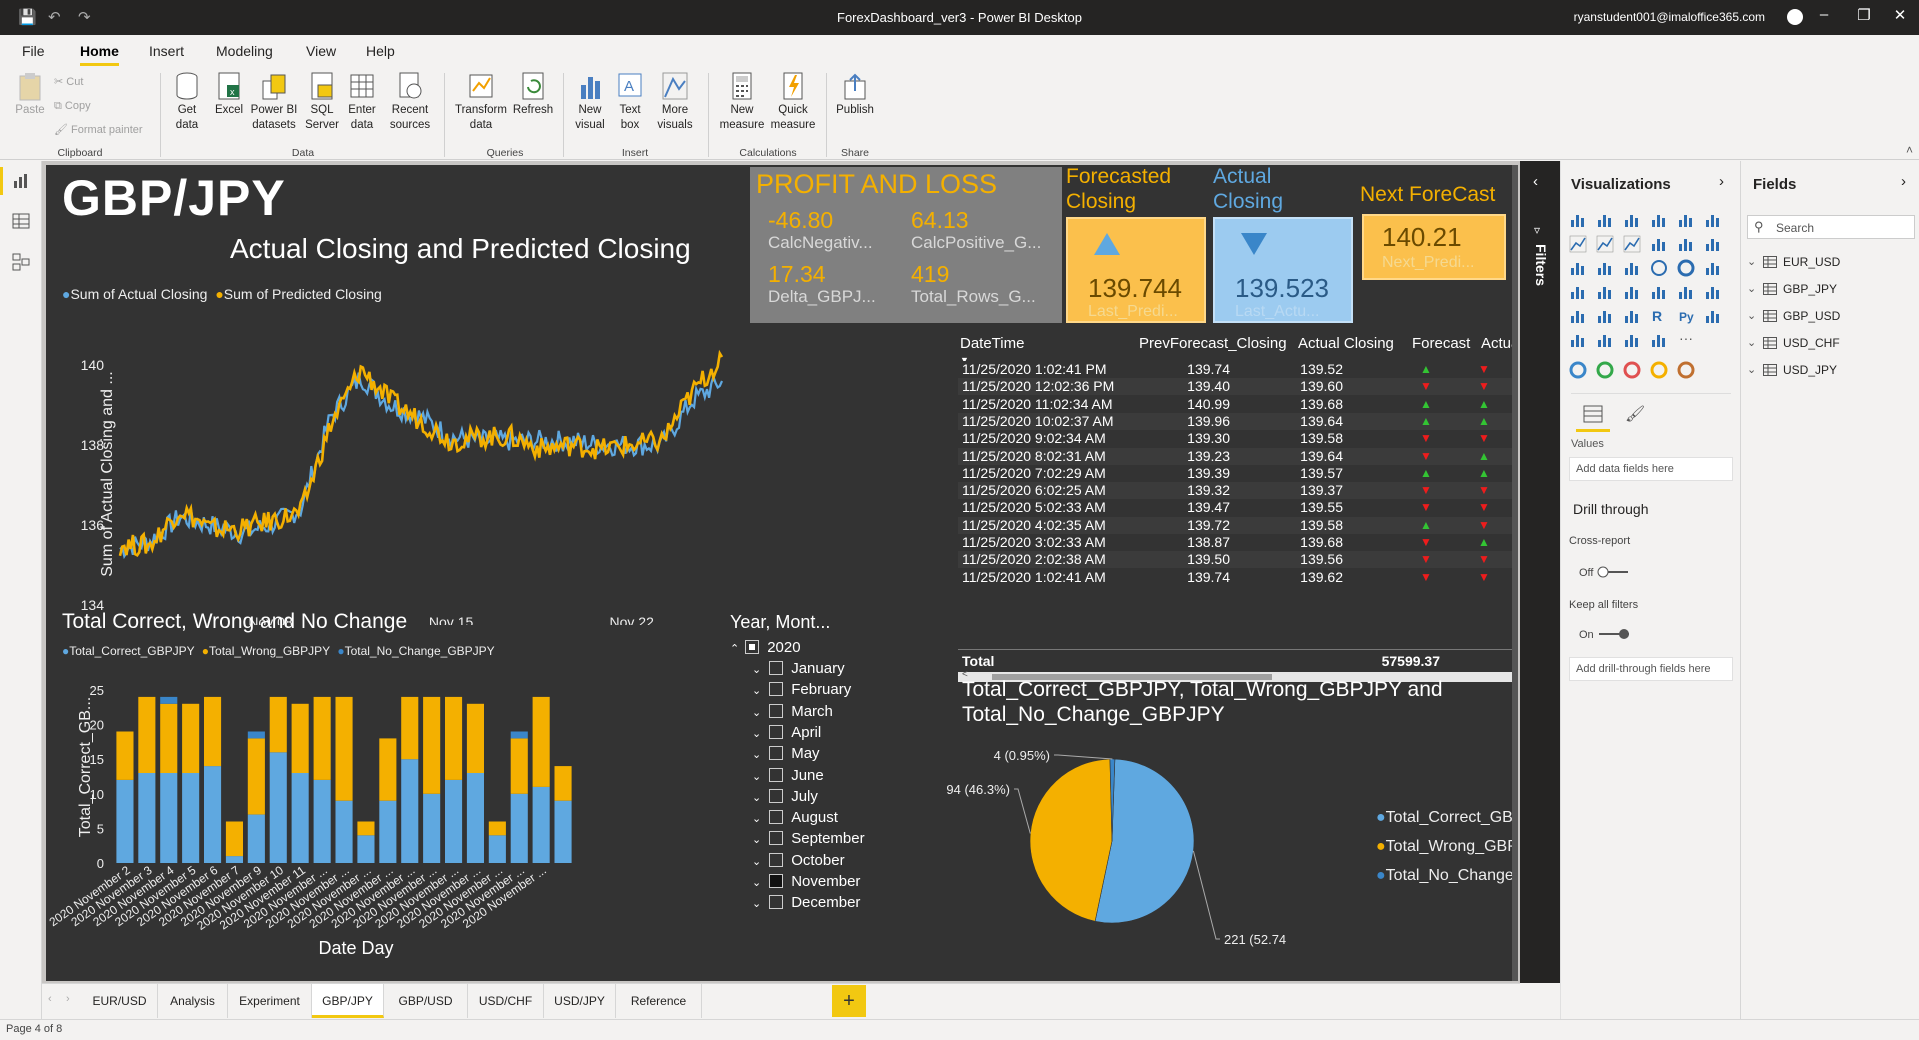 The width and height of the screenshot is (1919, 1040). I want to click on col-actual-closing: Actual Closing, so click(1346, 343).